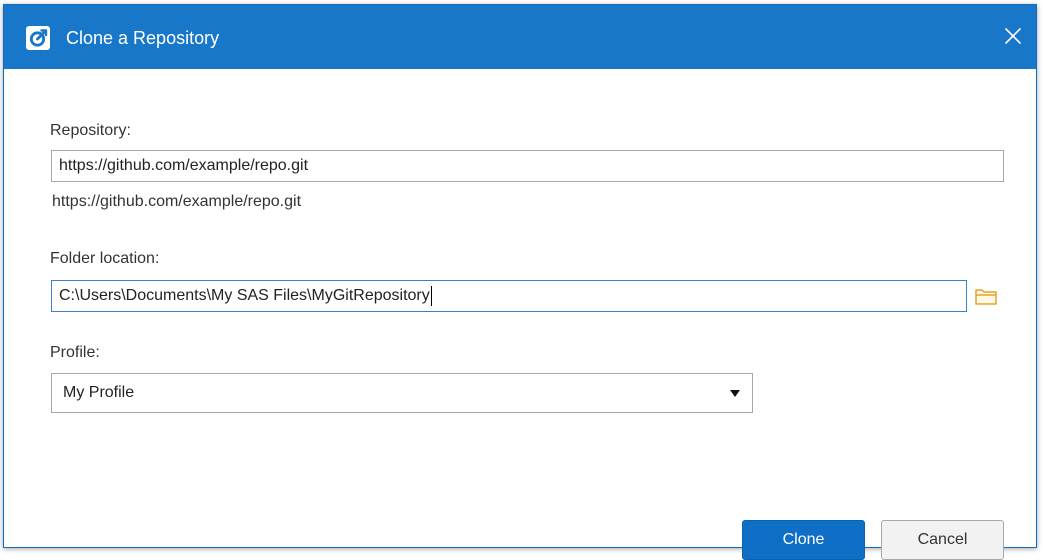  I want to click on dropdown-arrow-icon, so click(735, 393).